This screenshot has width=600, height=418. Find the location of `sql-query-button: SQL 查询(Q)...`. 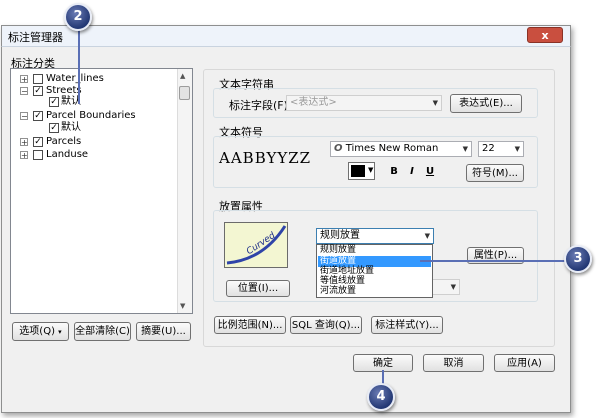

sql-query-button: SQL 查询(Q)... is located at coordinates (326, 325).